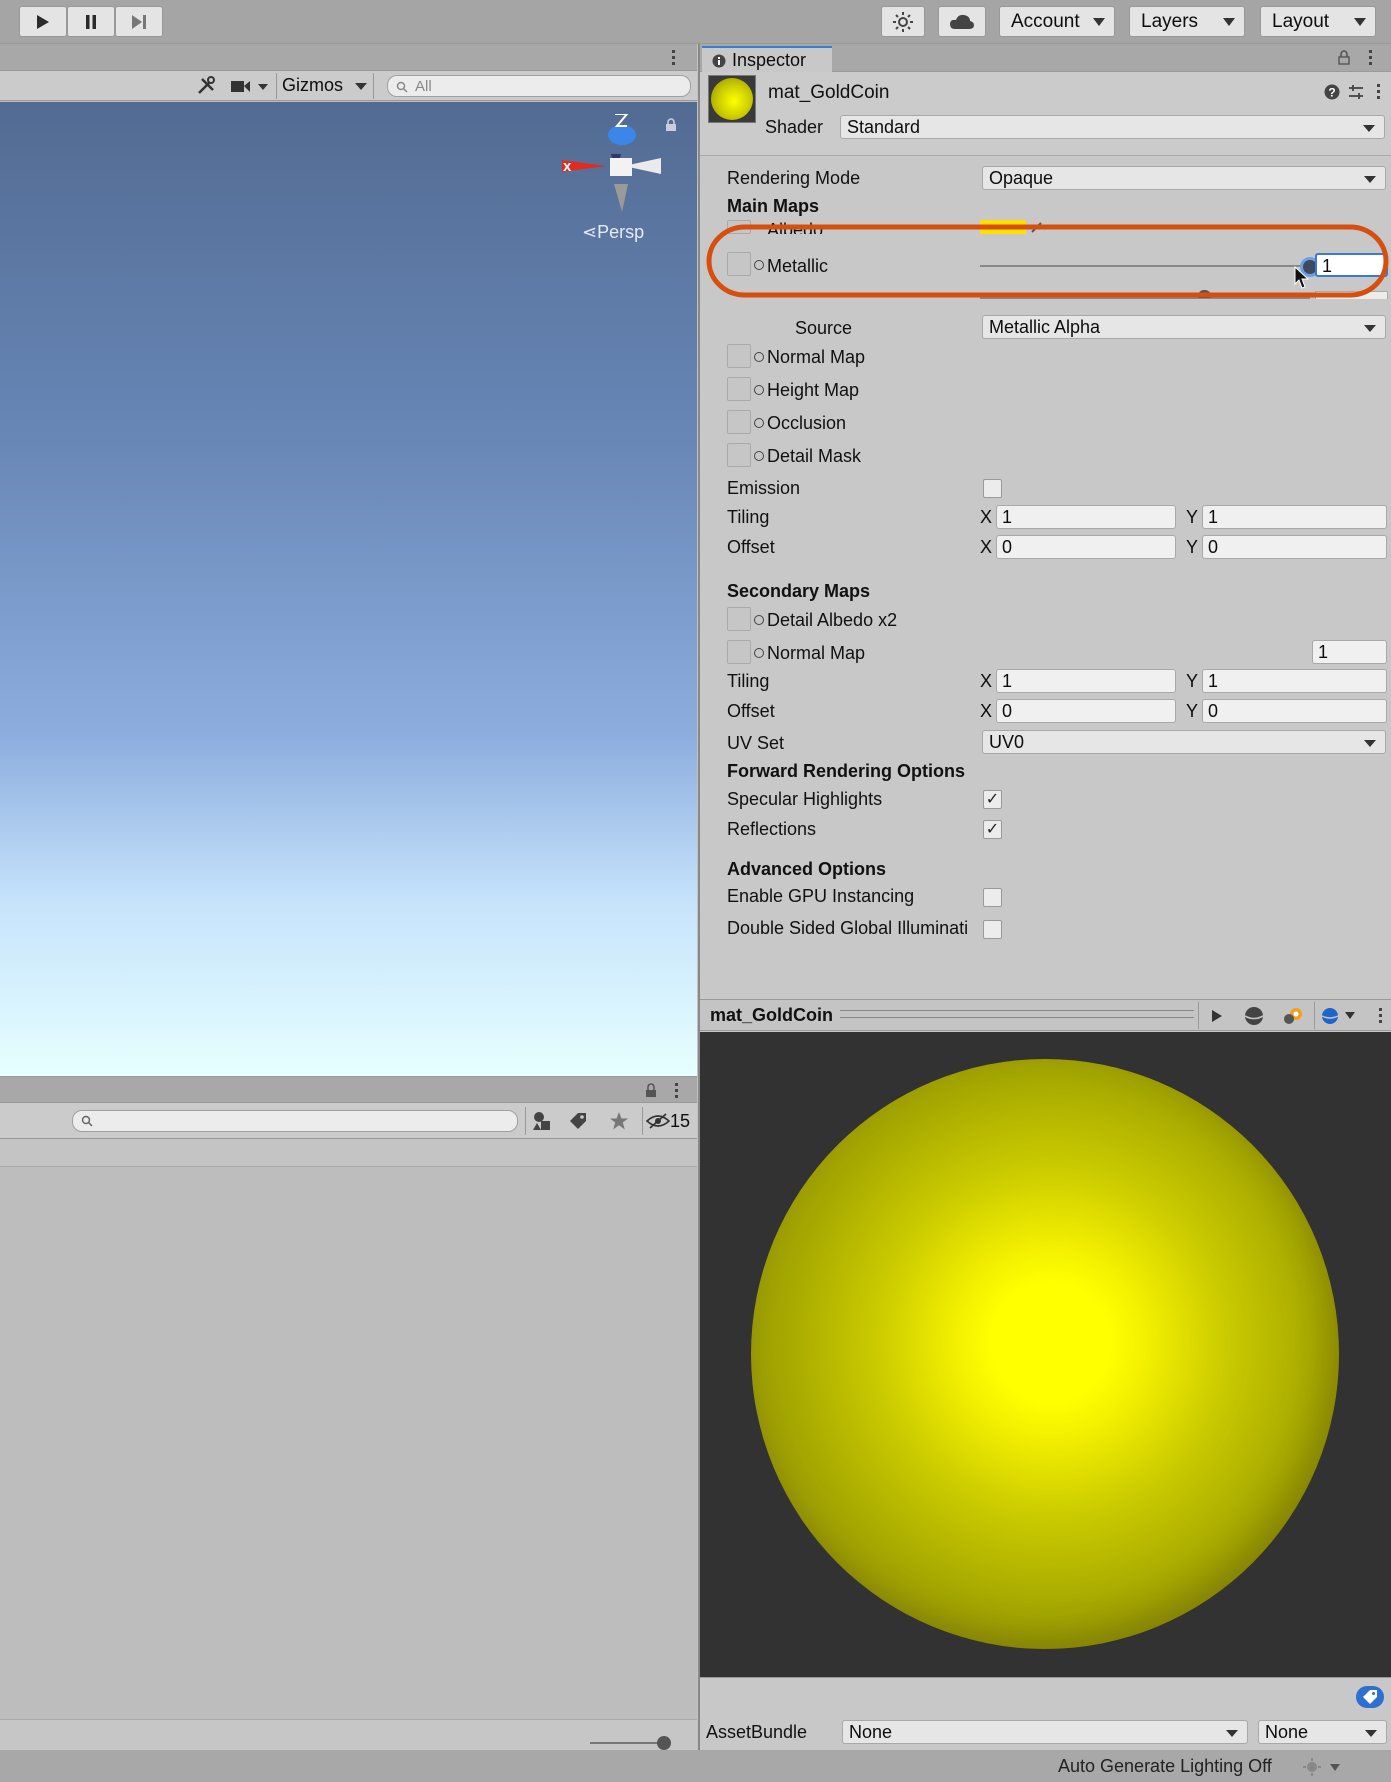 Image resolution: width=1391 pixels, height=1782 pixels. I want to click on hidden-count: 15, so click(680, 1120).